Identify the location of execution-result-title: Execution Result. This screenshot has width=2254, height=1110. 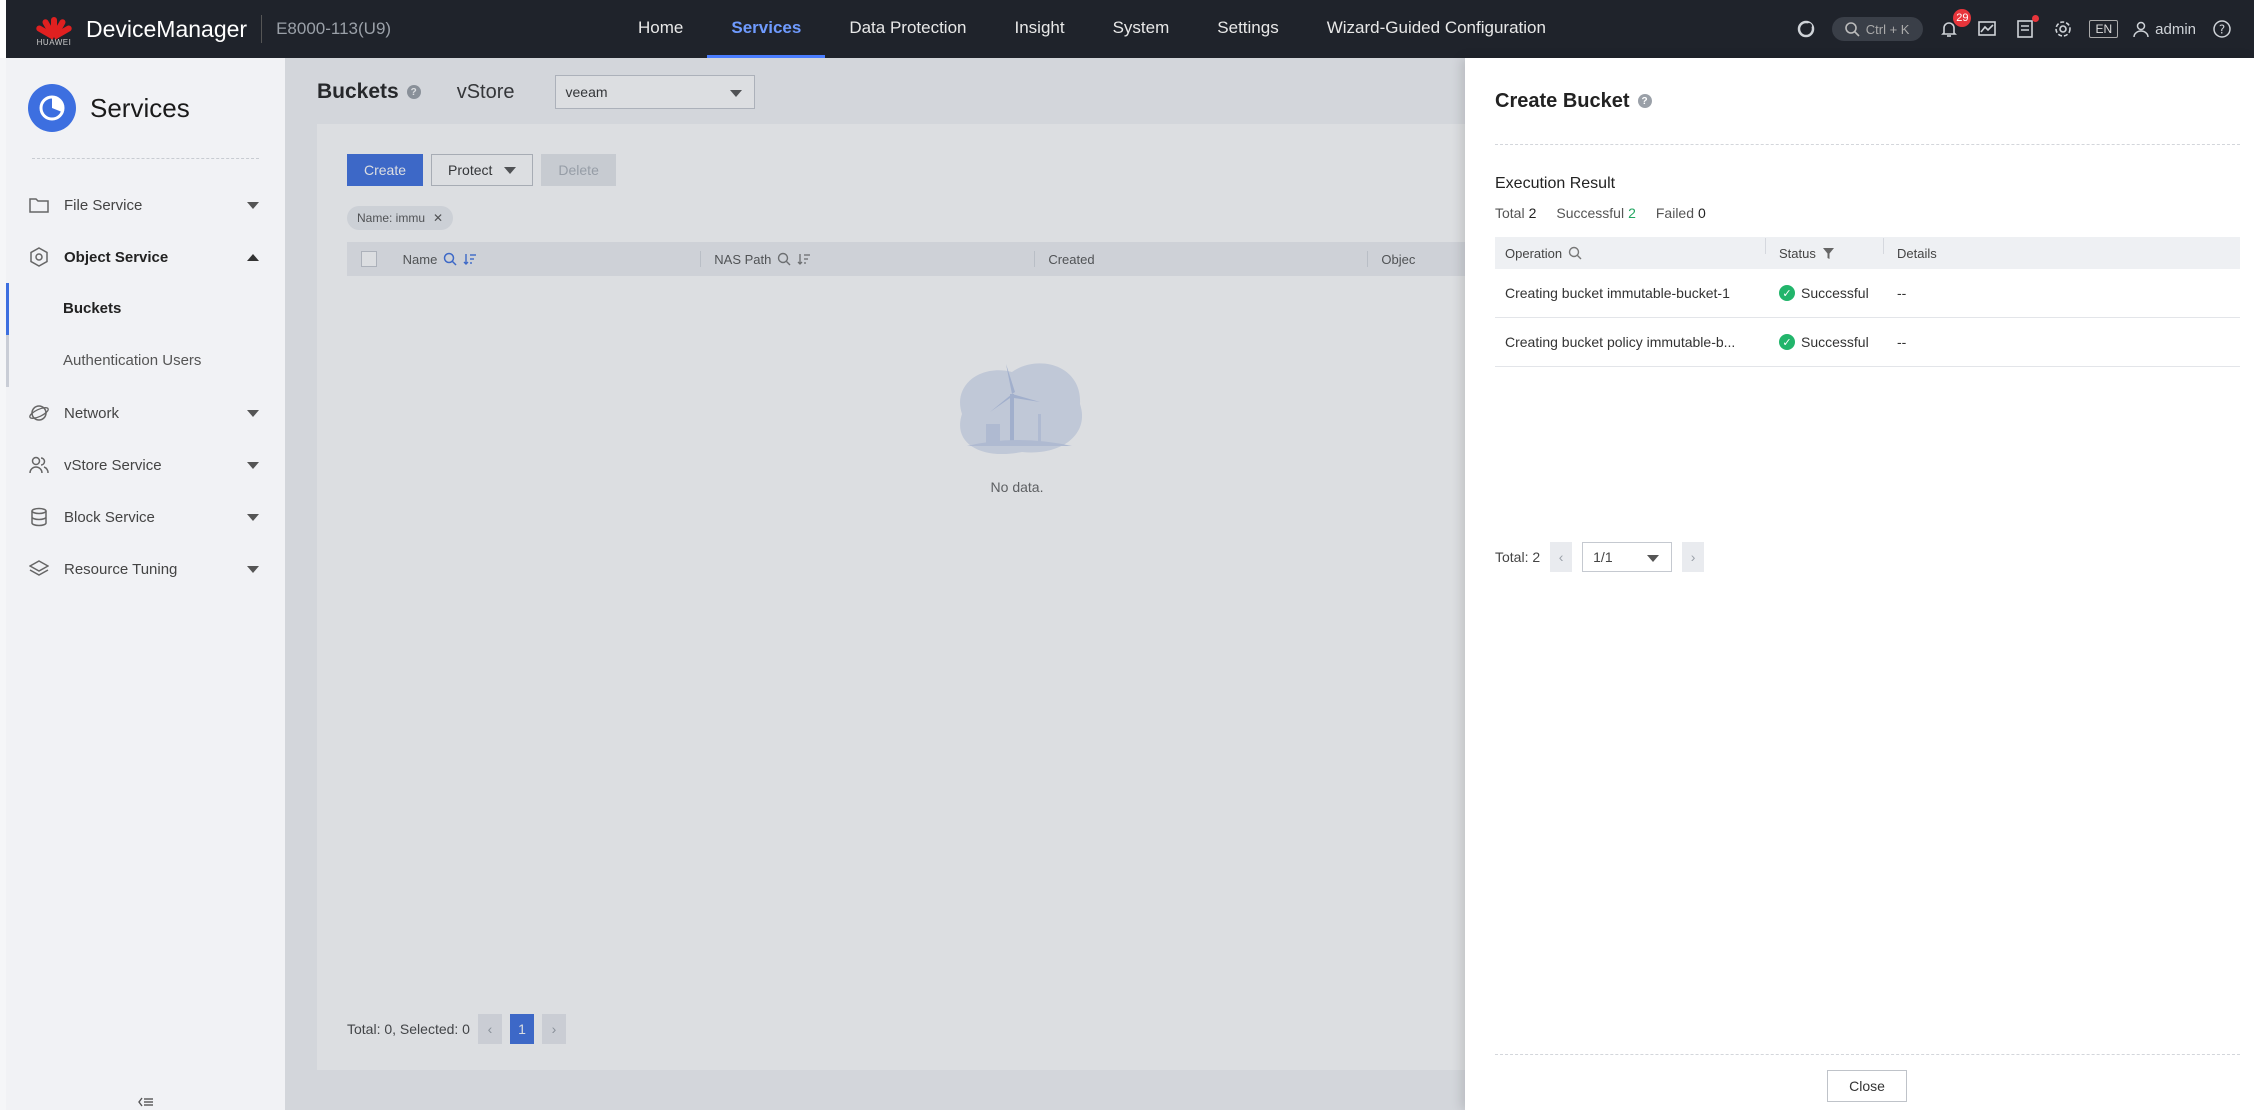
(1555, 183).